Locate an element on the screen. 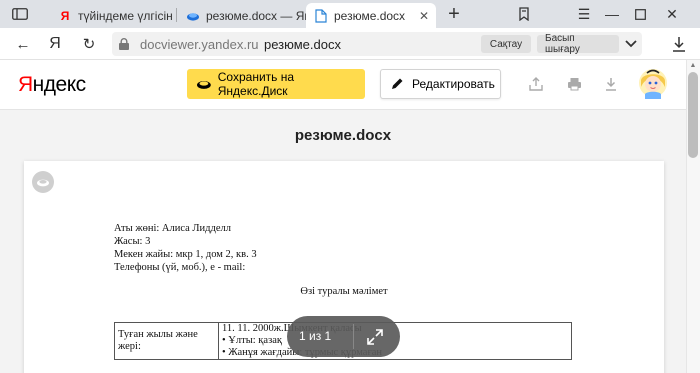  age-line: Жасы: 3 is located at coordinates (132, 241).